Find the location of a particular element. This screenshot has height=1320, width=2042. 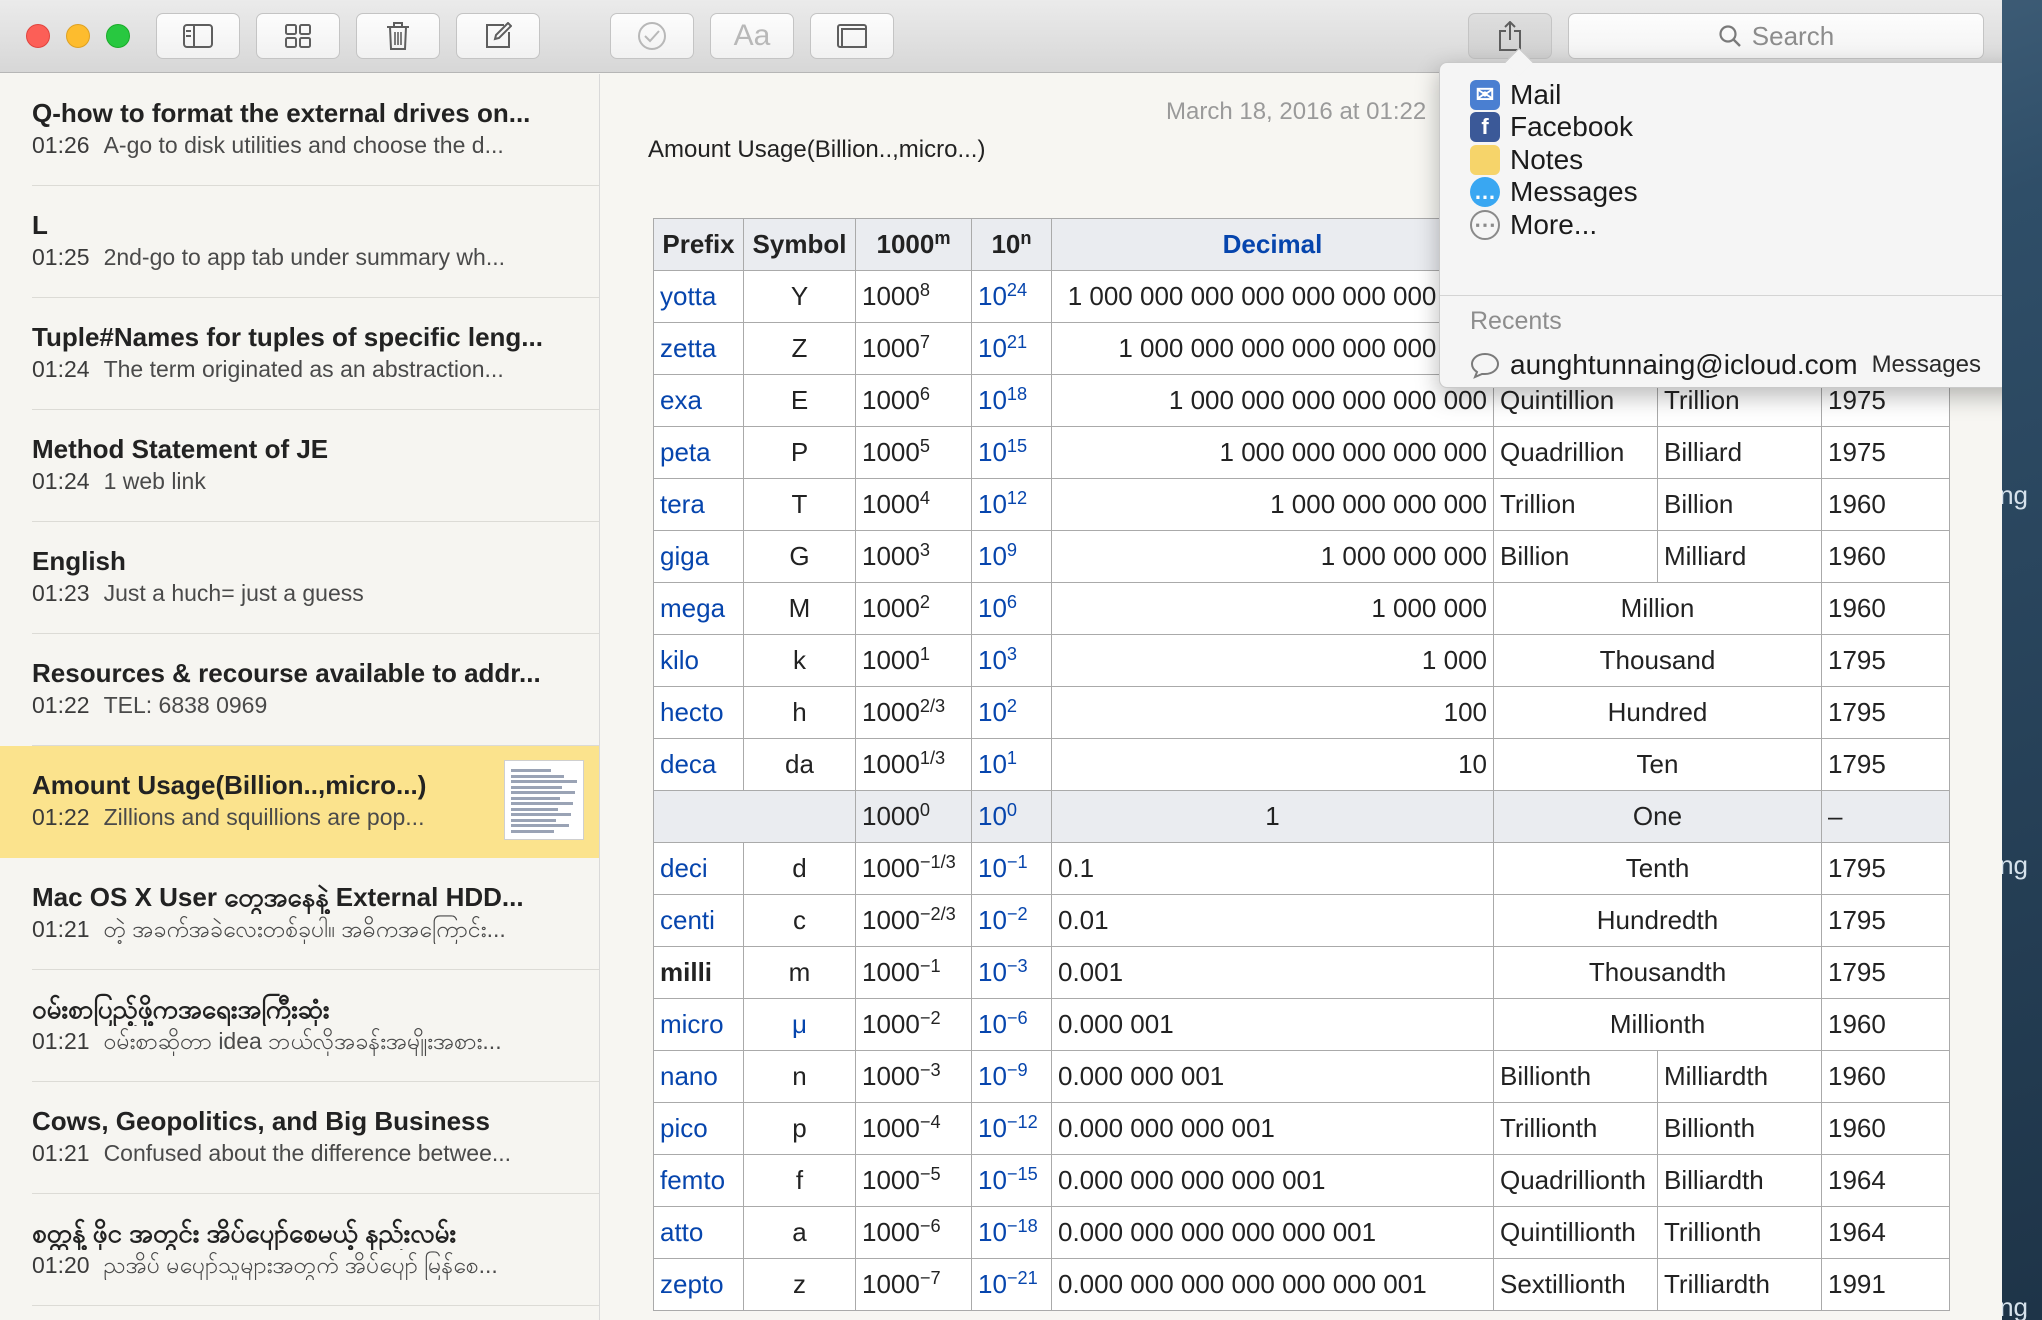

power-10-cell: 103 is located at coordinates (1011, 660).